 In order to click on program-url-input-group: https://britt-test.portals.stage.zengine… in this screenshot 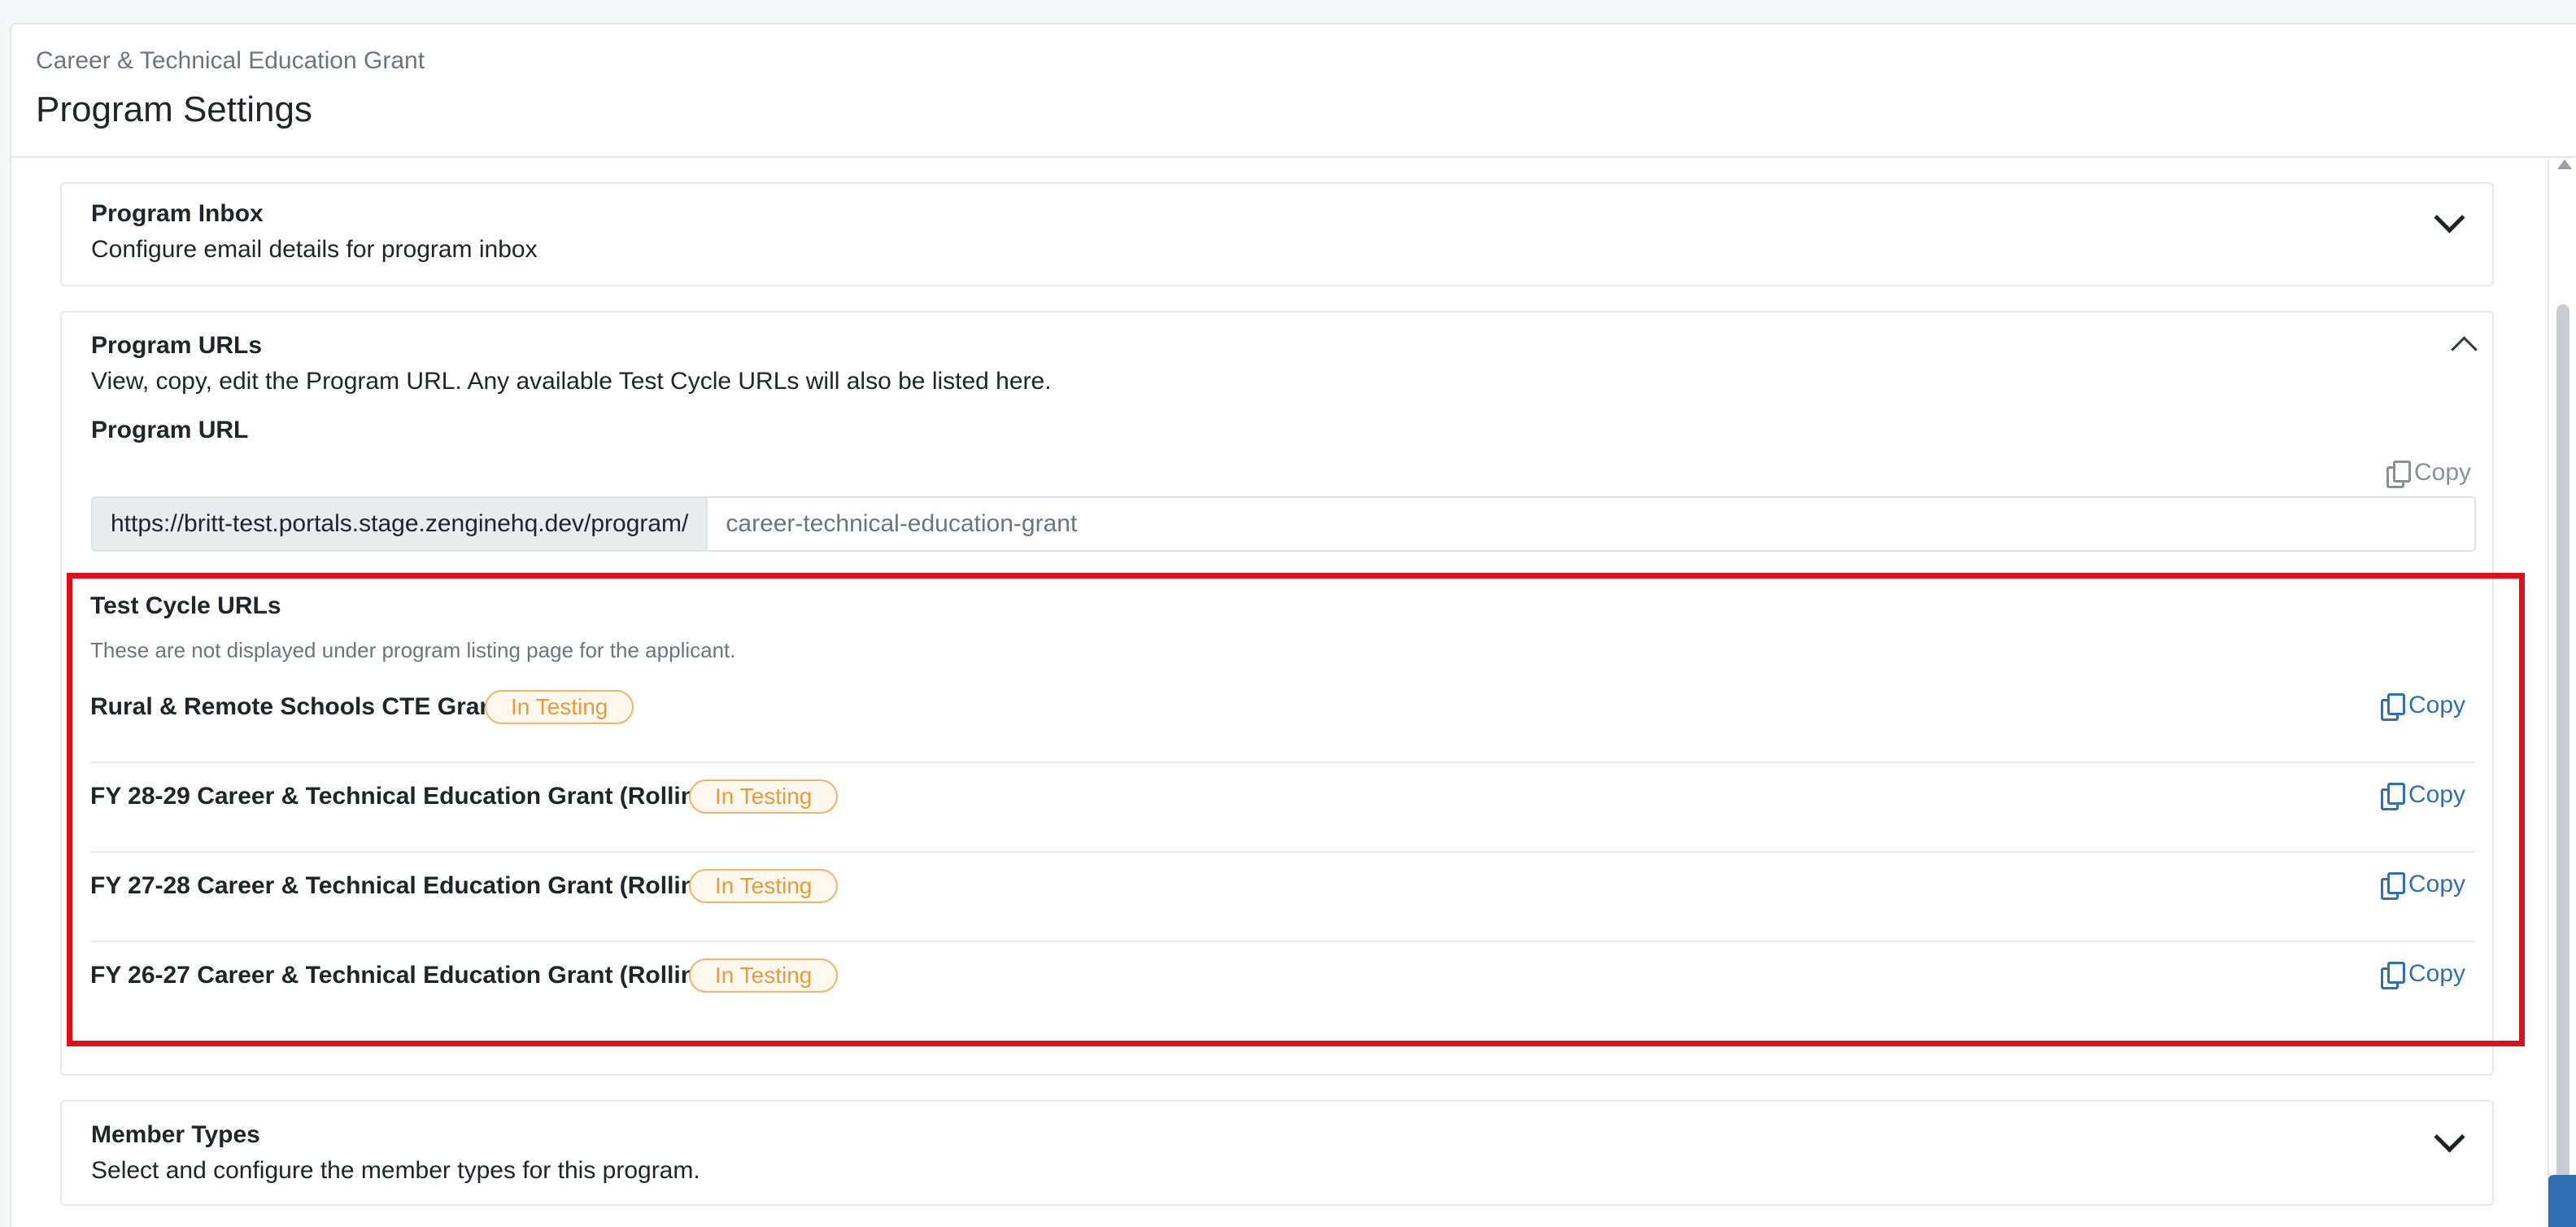, I will do `click(1283, 524)`.